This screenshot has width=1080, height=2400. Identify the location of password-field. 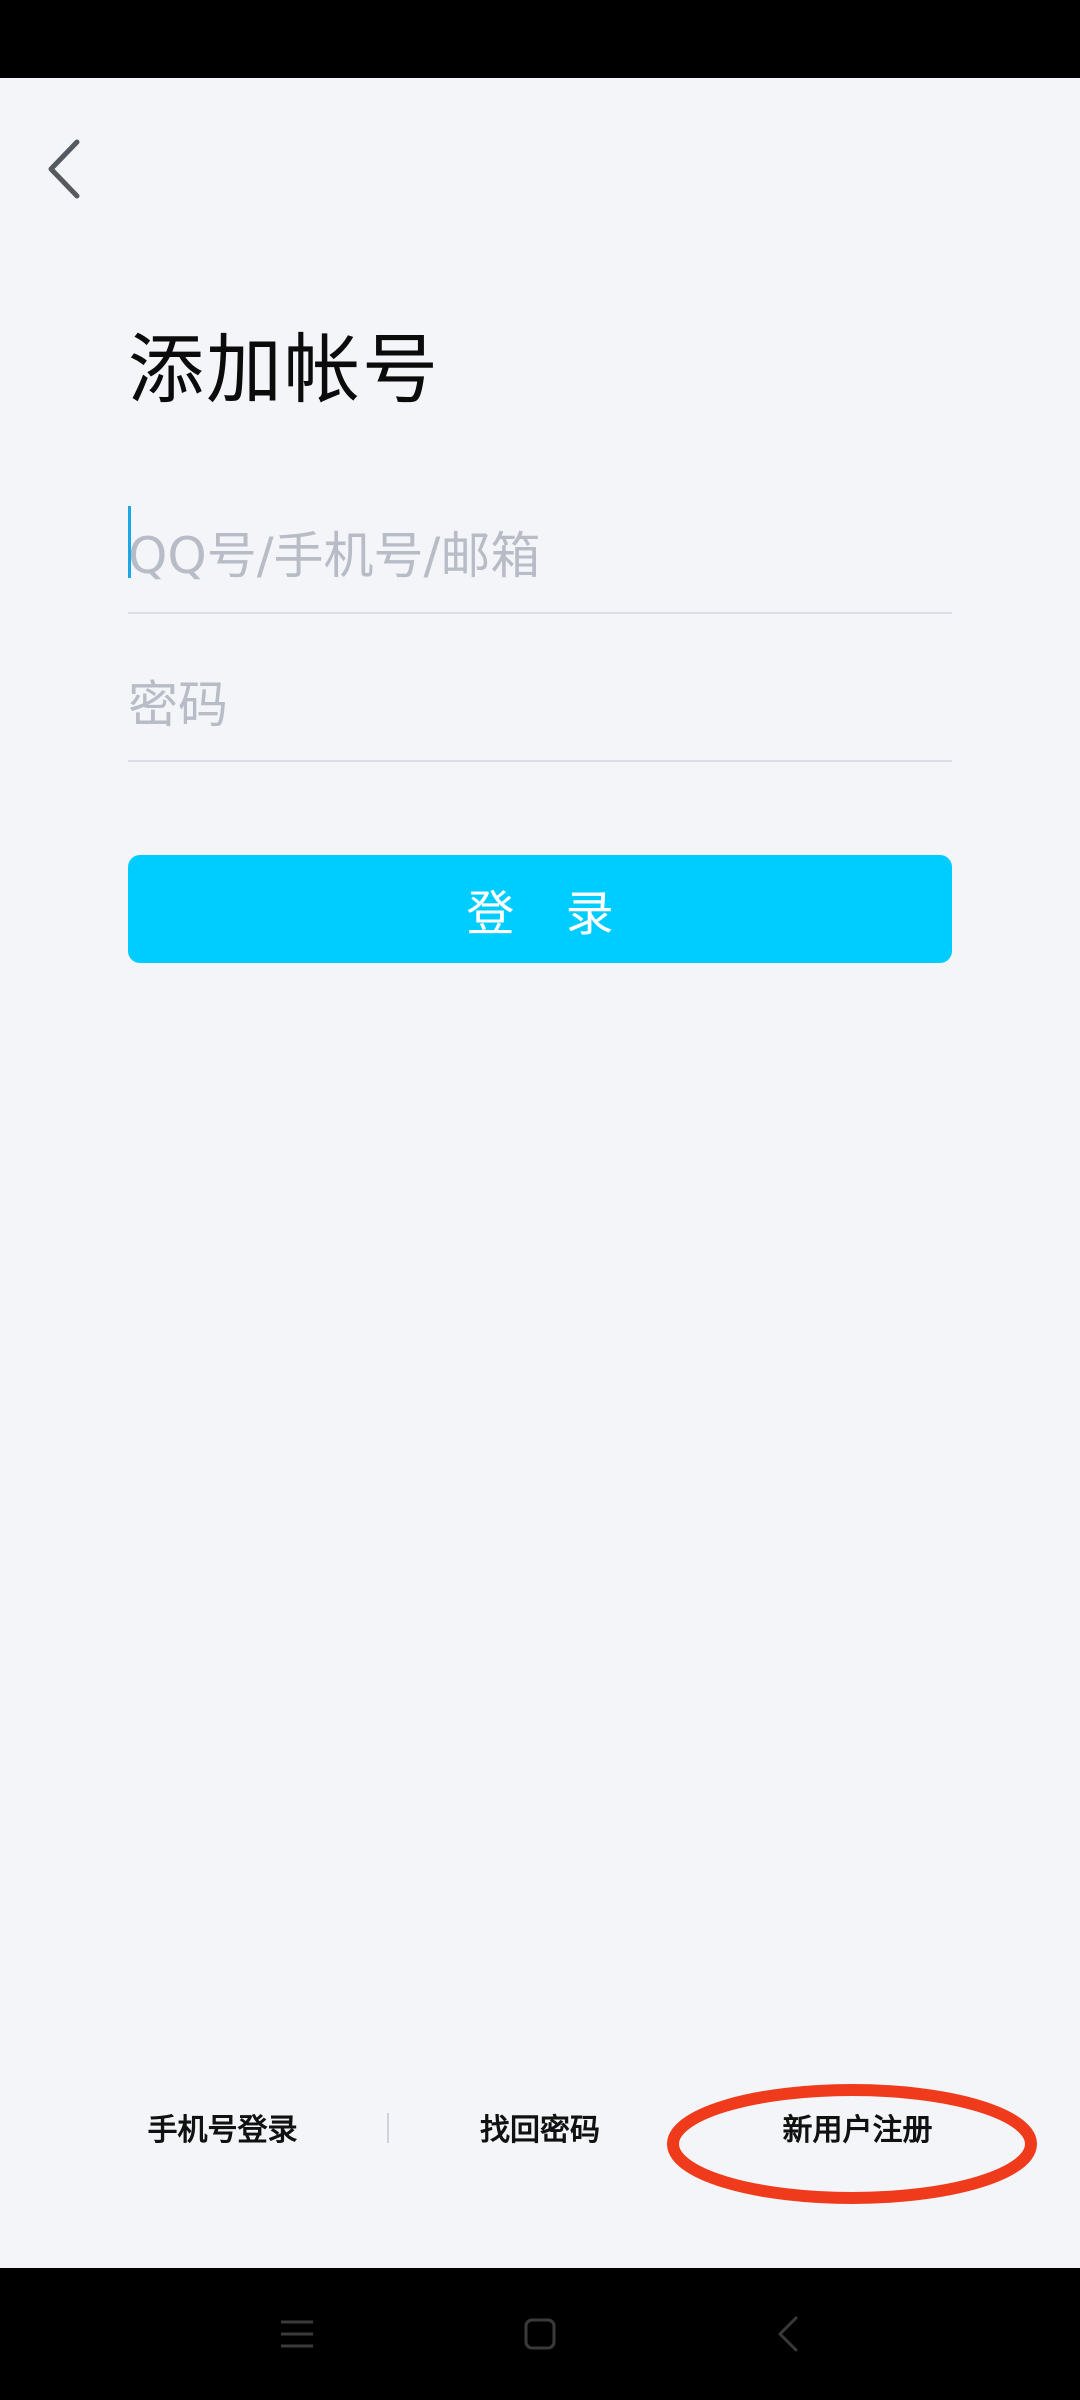
(540, 706).